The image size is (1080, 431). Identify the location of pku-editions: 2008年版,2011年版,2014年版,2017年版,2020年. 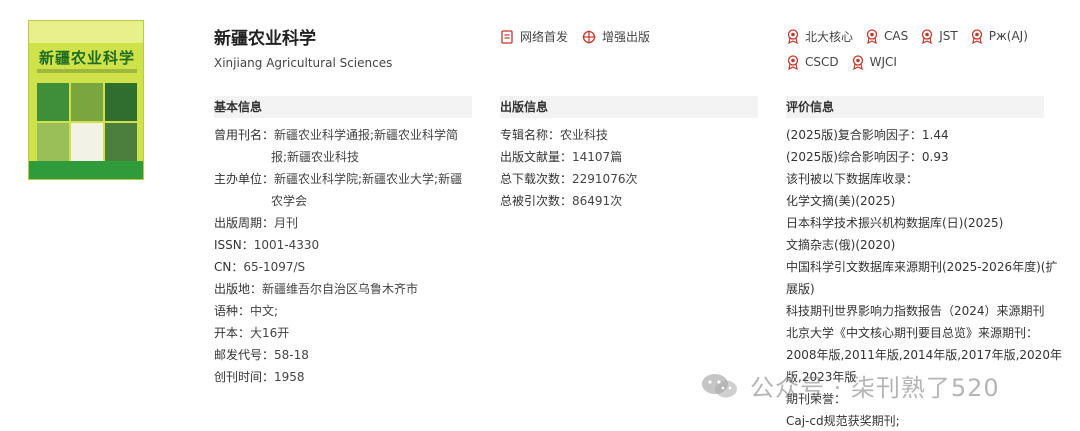
(924, 355).